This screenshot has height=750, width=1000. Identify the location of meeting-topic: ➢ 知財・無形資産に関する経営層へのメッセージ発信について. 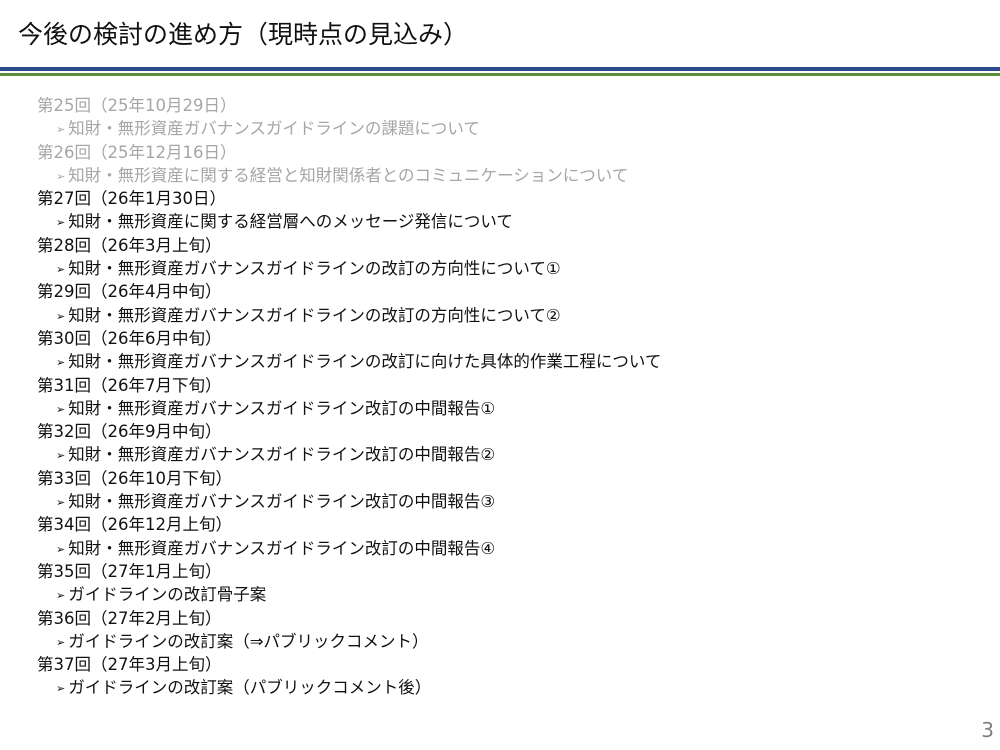
(502, 221).